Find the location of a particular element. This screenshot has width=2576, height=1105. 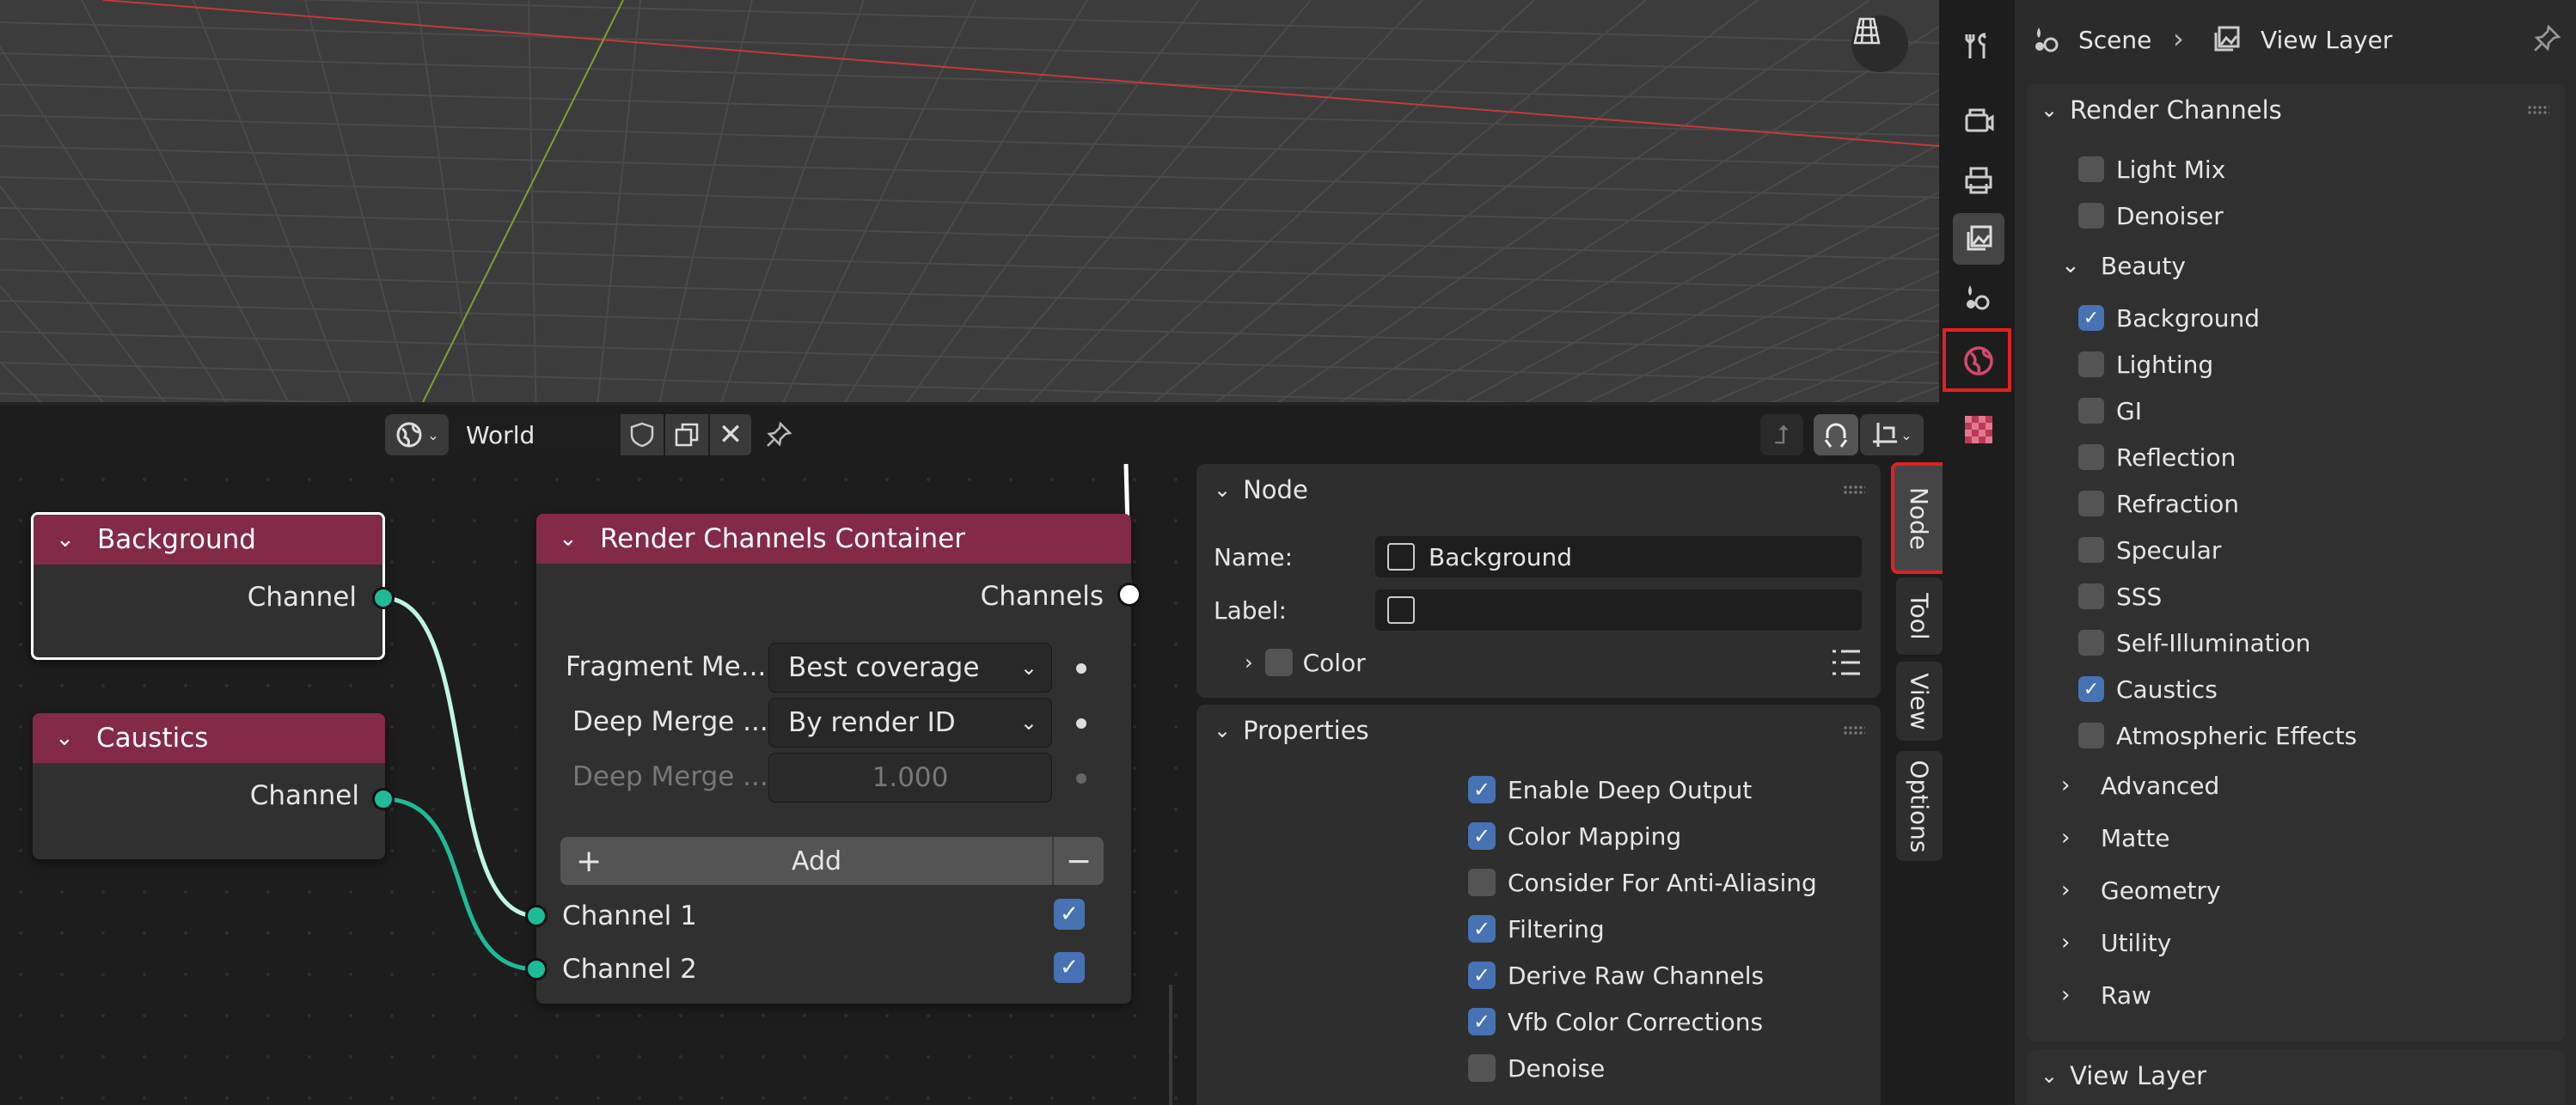

snap-target-dropdown: ⌄ is located at coordinates (1892, 434).